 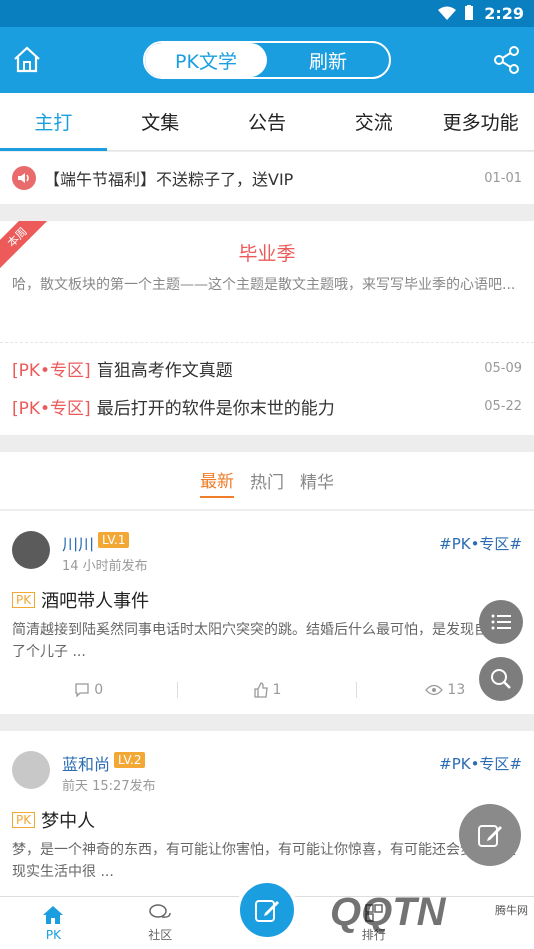 I want to click on tab-main: 主打, so click(x=53, y=122).